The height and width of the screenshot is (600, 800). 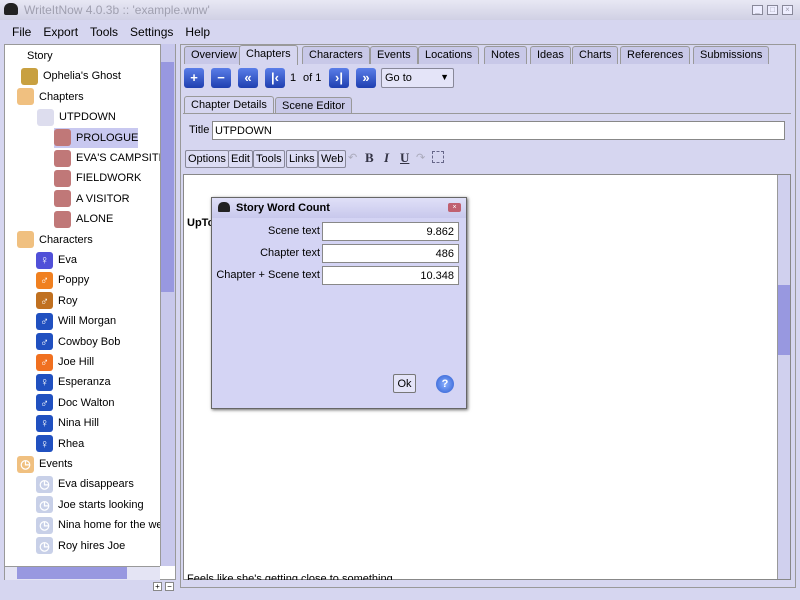 What do you see at coordinates (390, 275) in the screenshot?
I see `total-text-field: 10.348` at bounding box center [390, 275].